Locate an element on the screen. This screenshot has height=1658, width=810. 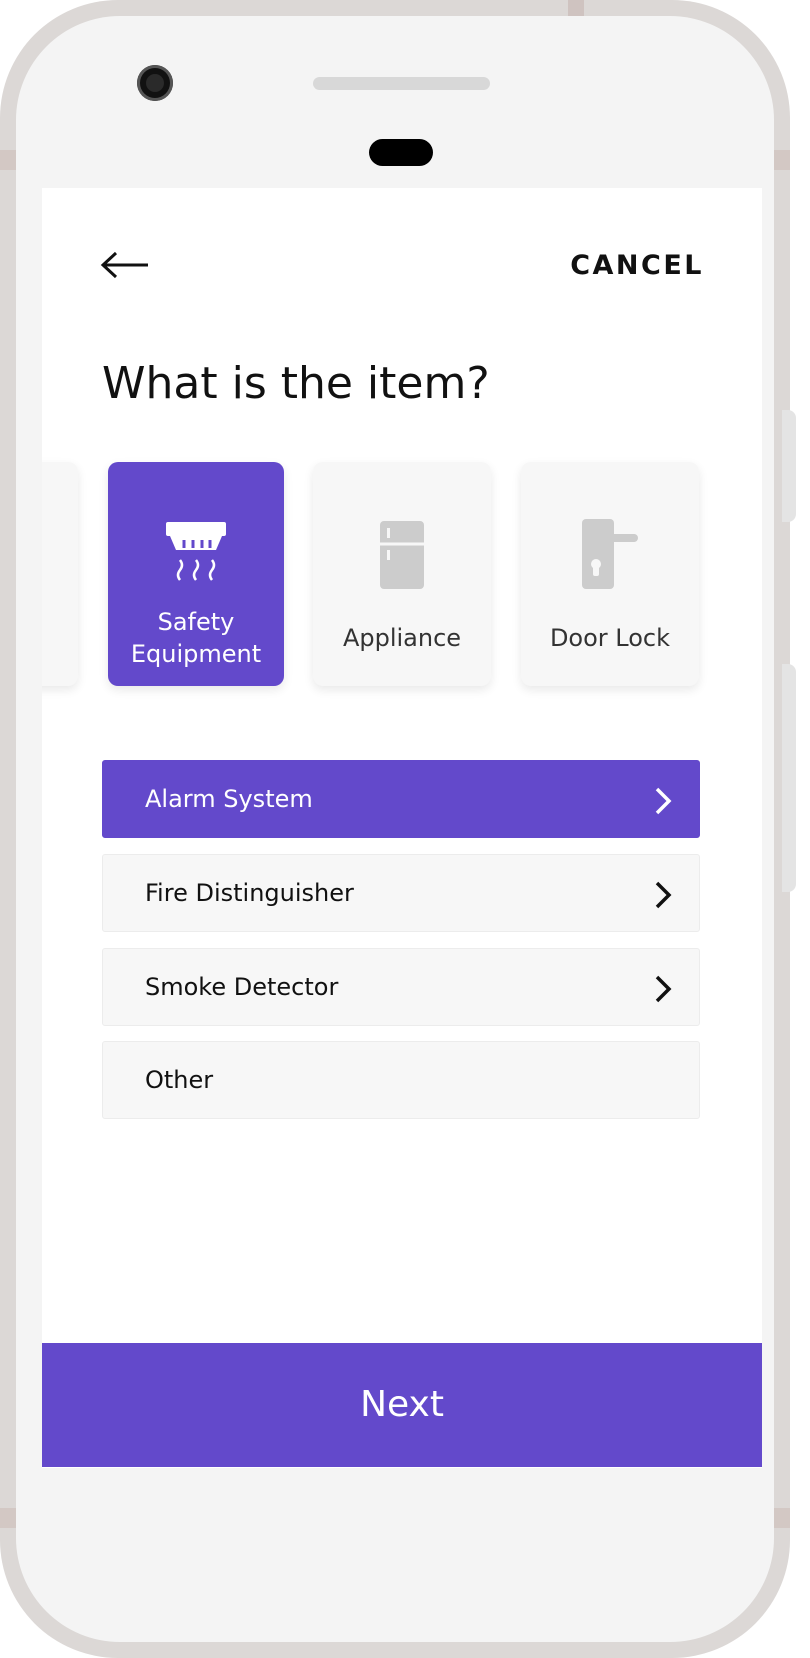
front-camera is located at coordinates (155, 83).